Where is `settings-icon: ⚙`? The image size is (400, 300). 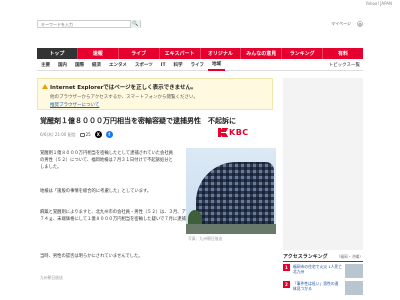
settings-icon: ⚙ is located at coordinates (360, 24).